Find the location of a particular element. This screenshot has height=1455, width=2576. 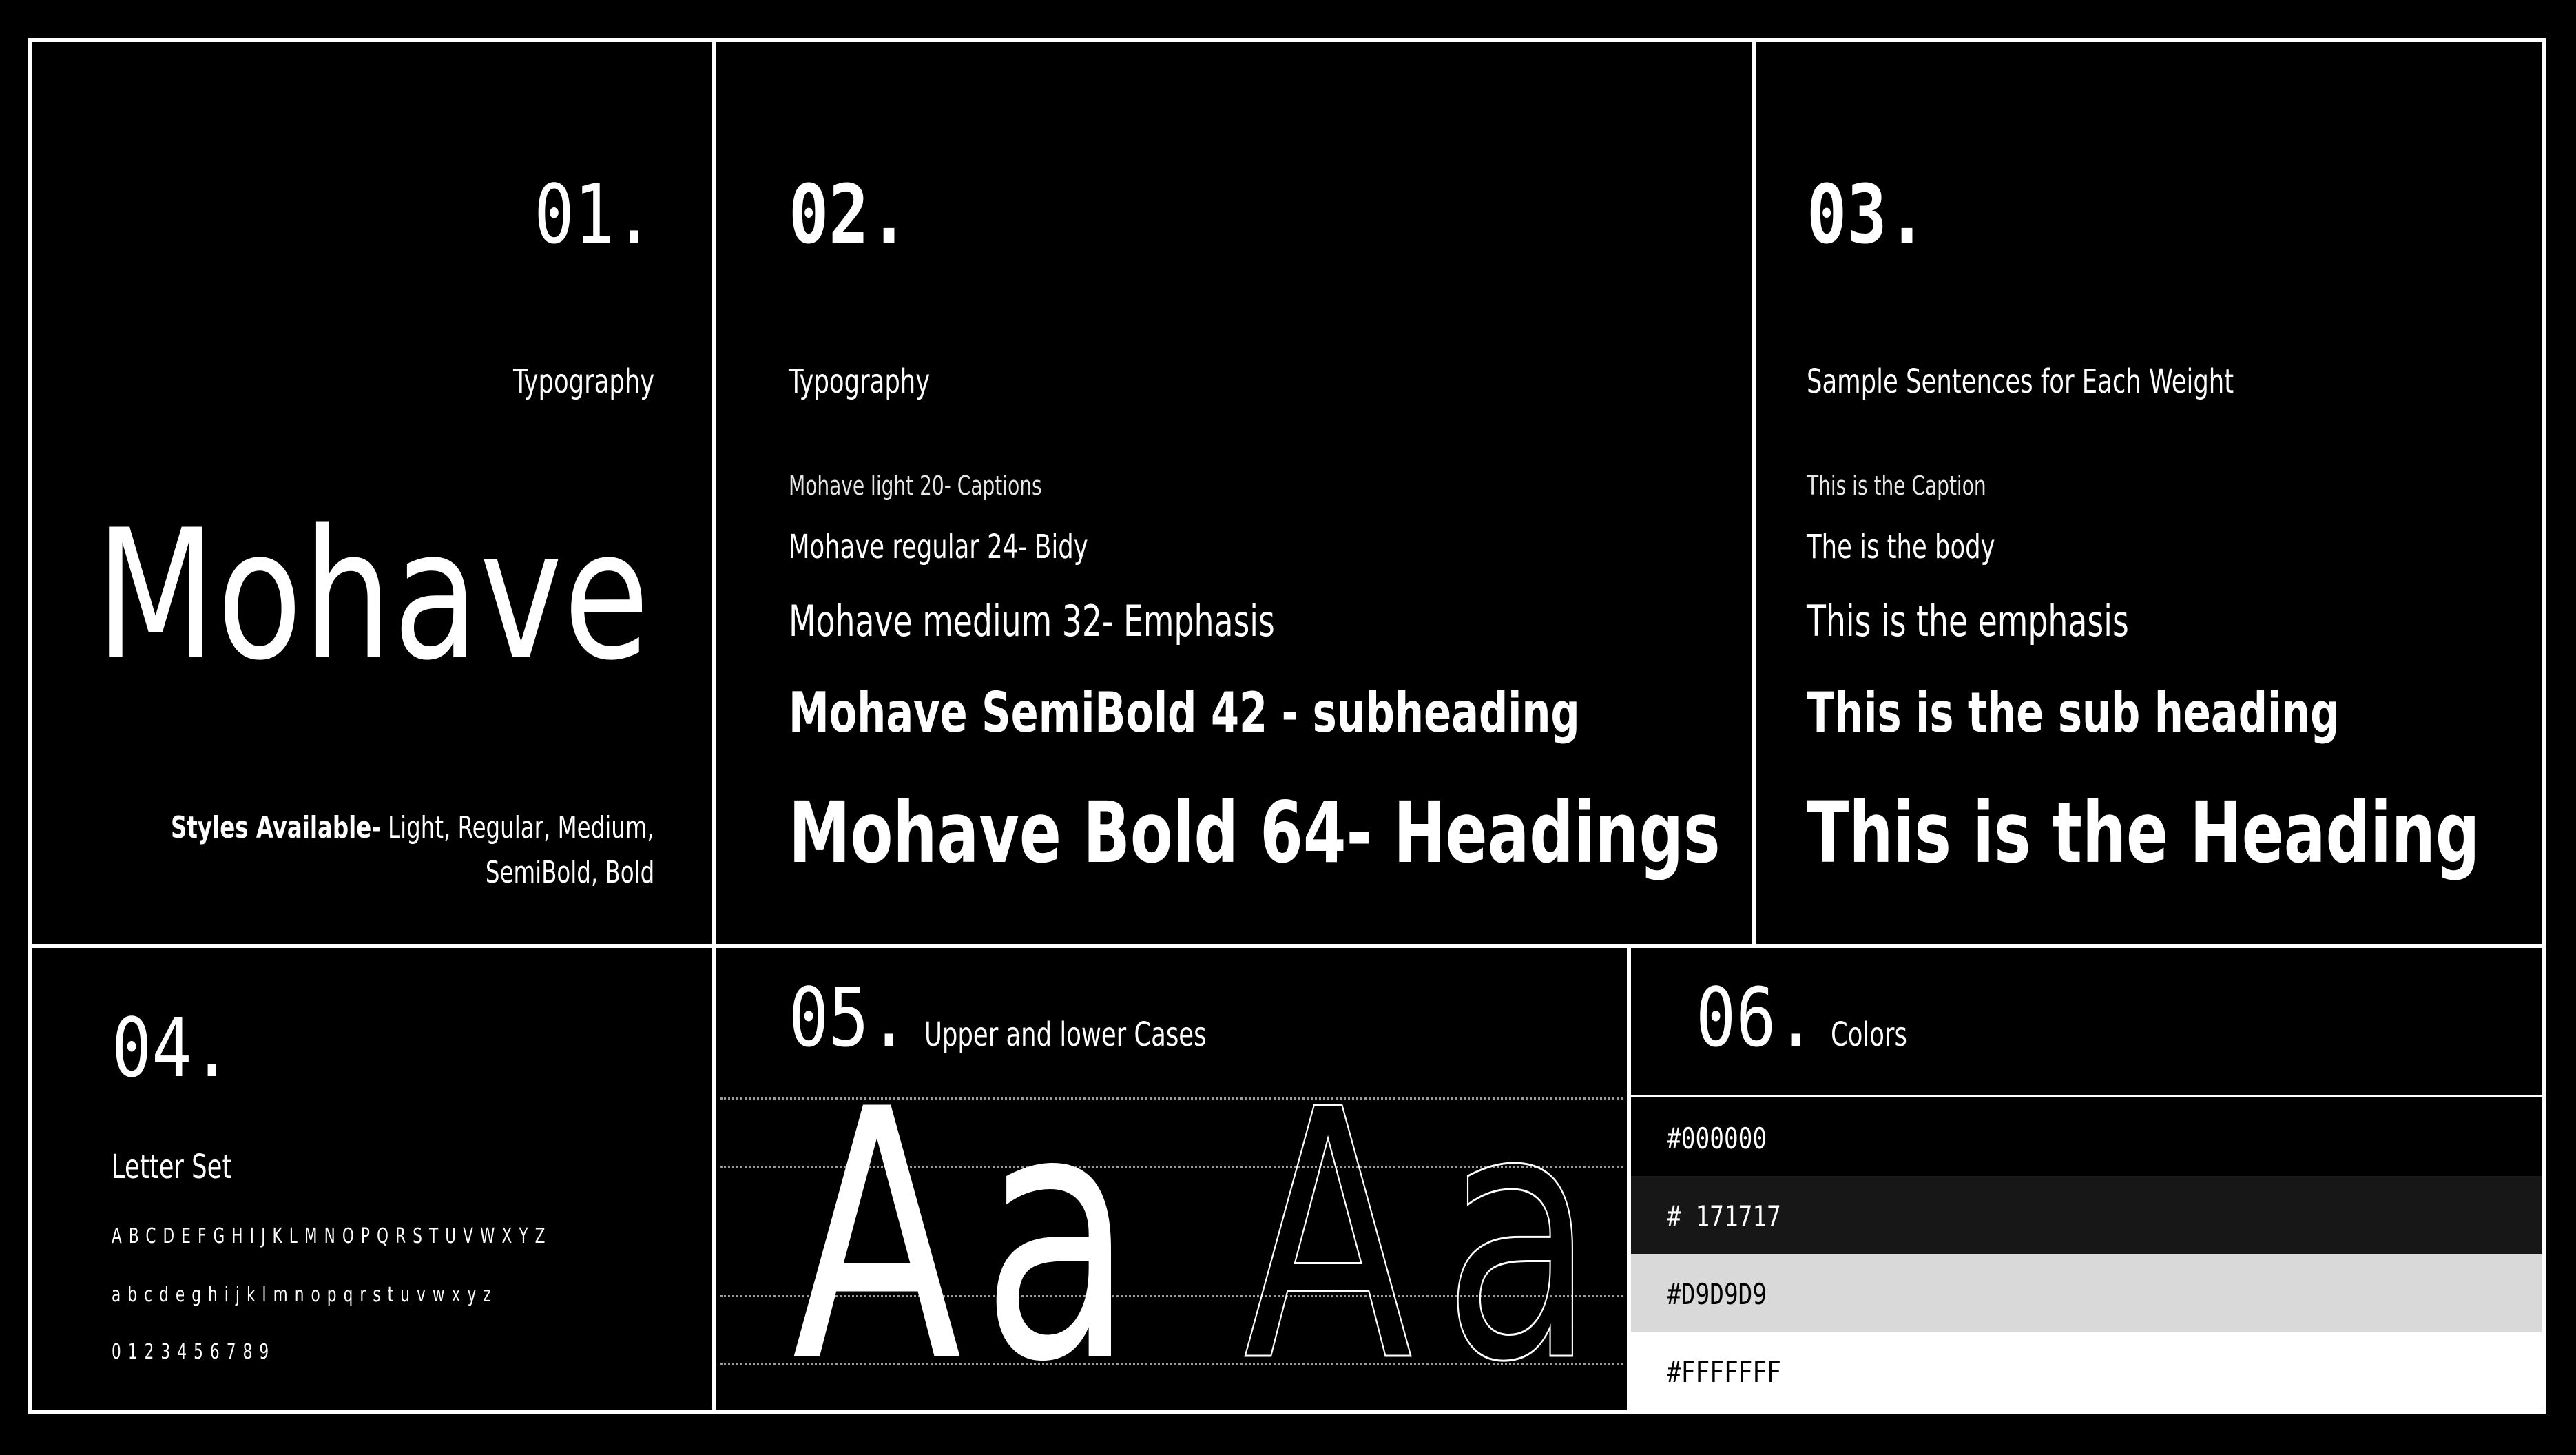

digit-set: 0123456789 is located at coordinates (194, 1352).